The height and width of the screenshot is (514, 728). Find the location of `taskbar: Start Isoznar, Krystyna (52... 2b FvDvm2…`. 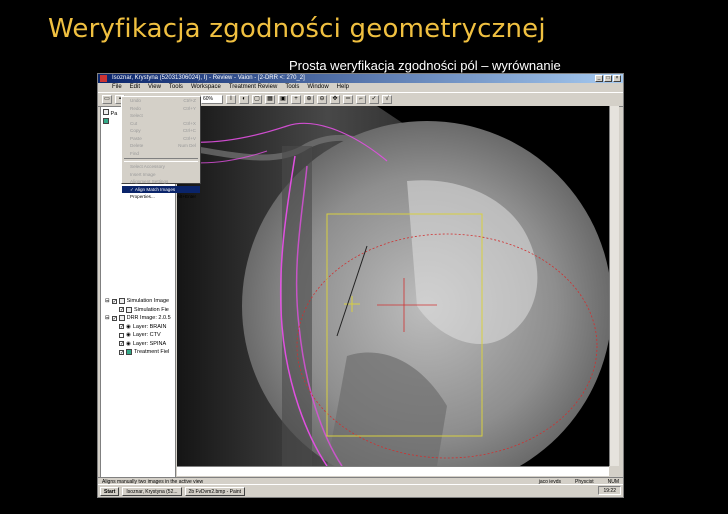

taskbar: Start Isoznar, Krystyna (52... 2b FvDvm2… is located at coordinates (360, 490).